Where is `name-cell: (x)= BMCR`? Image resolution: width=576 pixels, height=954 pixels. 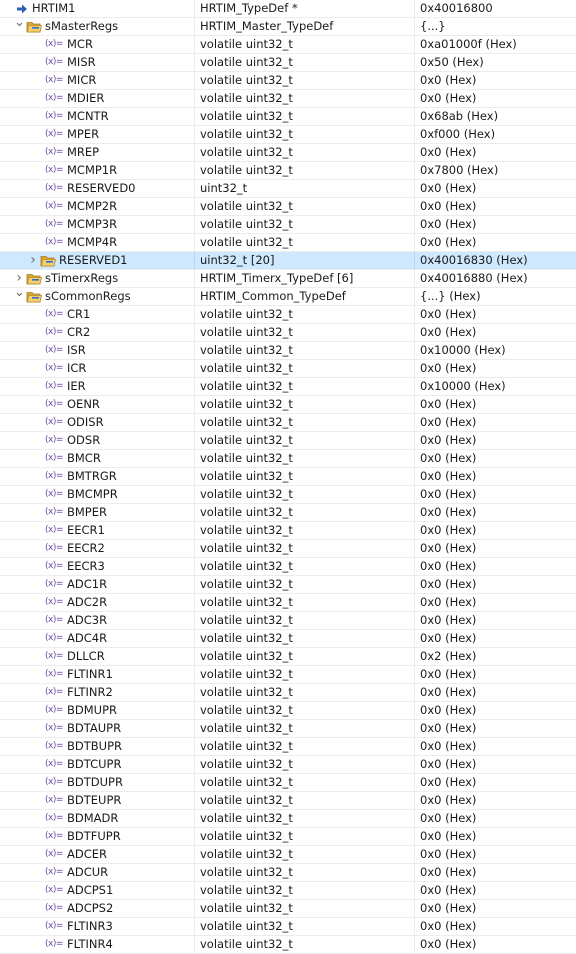 name-cell: (x)= BMCR is located at coordinates (97, 458).